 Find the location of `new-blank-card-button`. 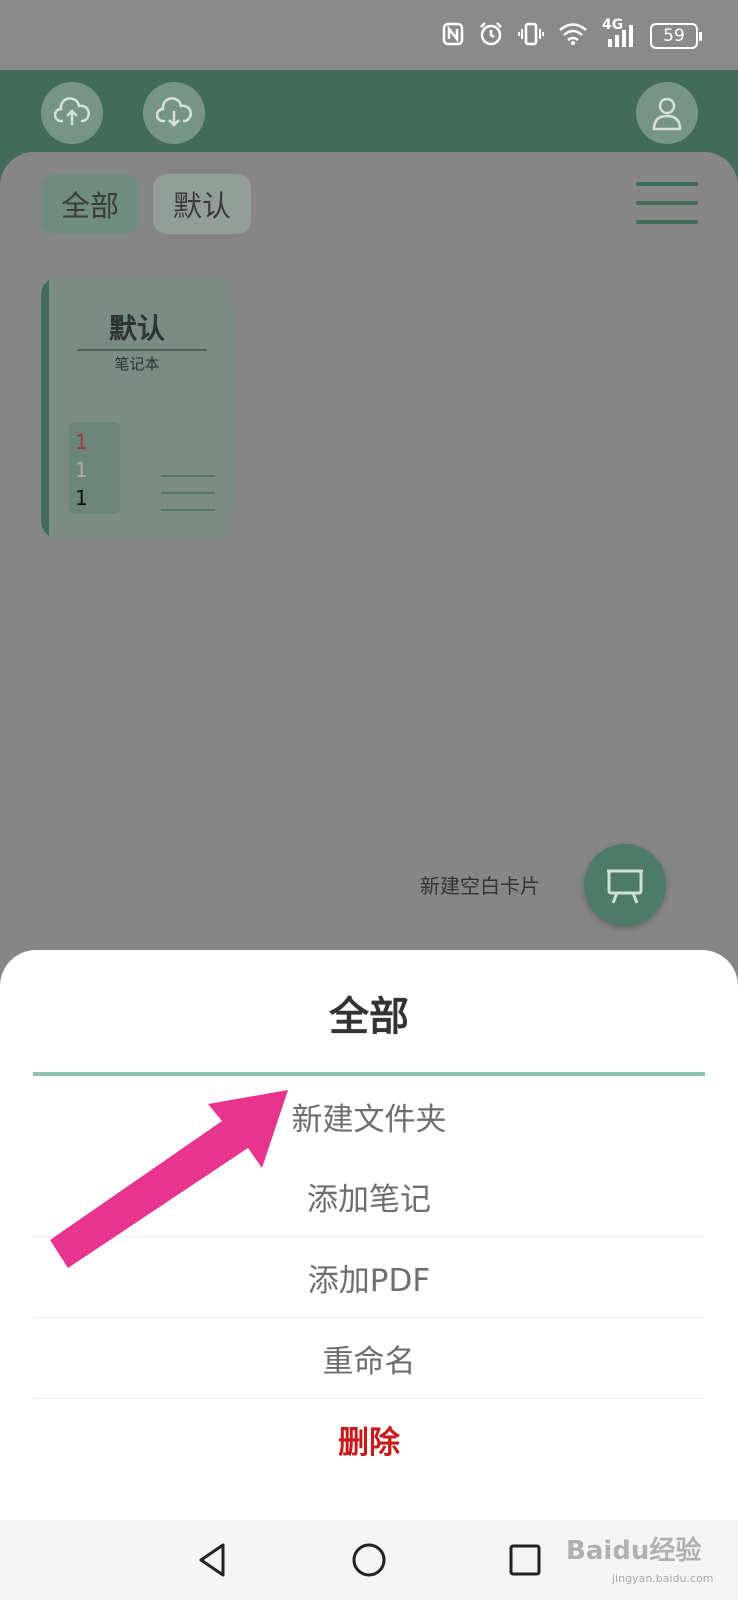

new-blank-card-button is located at coordinates (625, 885).